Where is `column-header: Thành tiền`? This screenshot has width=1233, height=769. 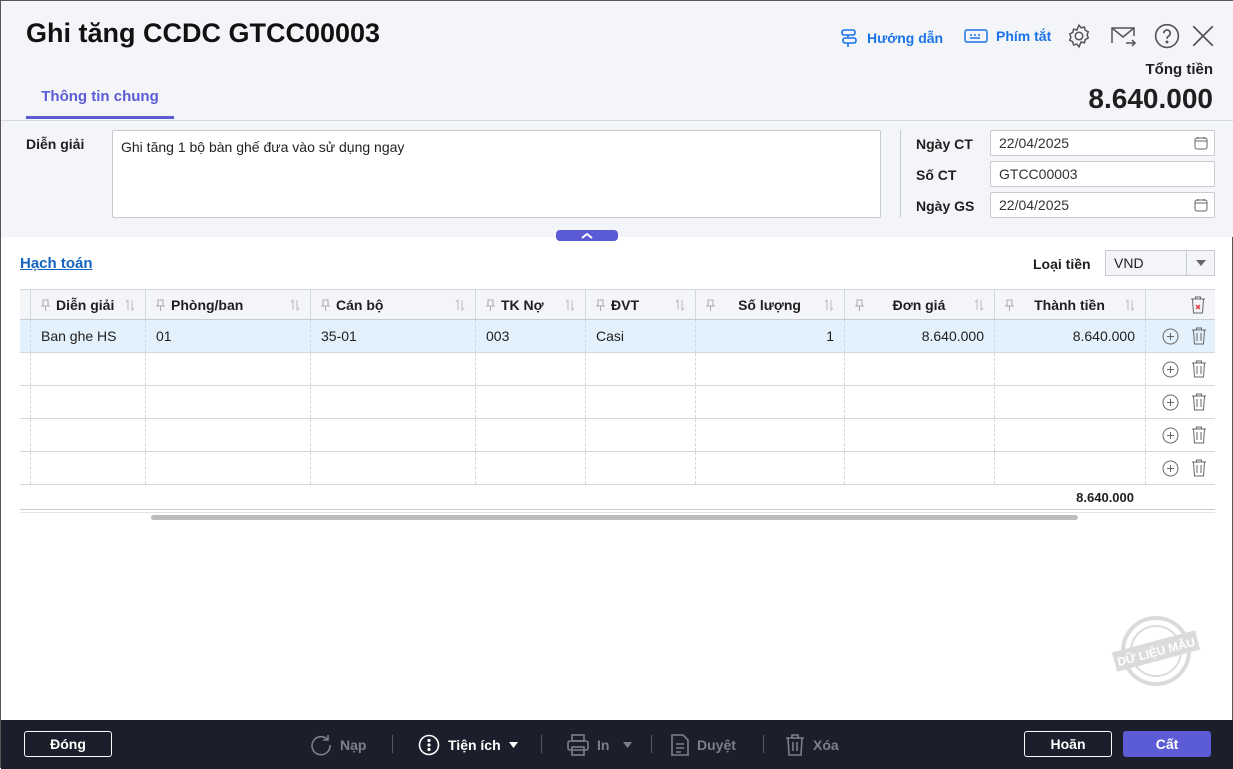
column-header: Thành tiền is located at coordinates (1070, 304).